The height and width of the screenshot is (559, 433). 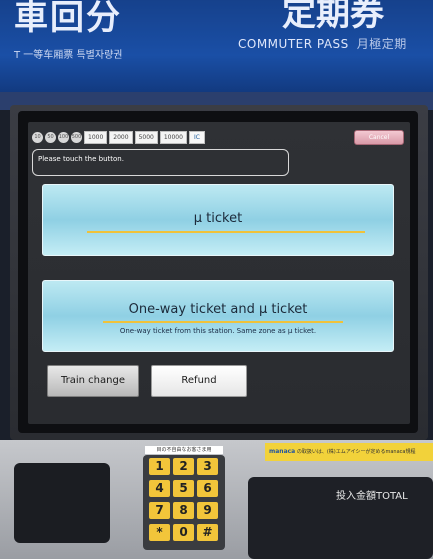 I want to click on bill-10000: 10000, so click(x=173, y=137).